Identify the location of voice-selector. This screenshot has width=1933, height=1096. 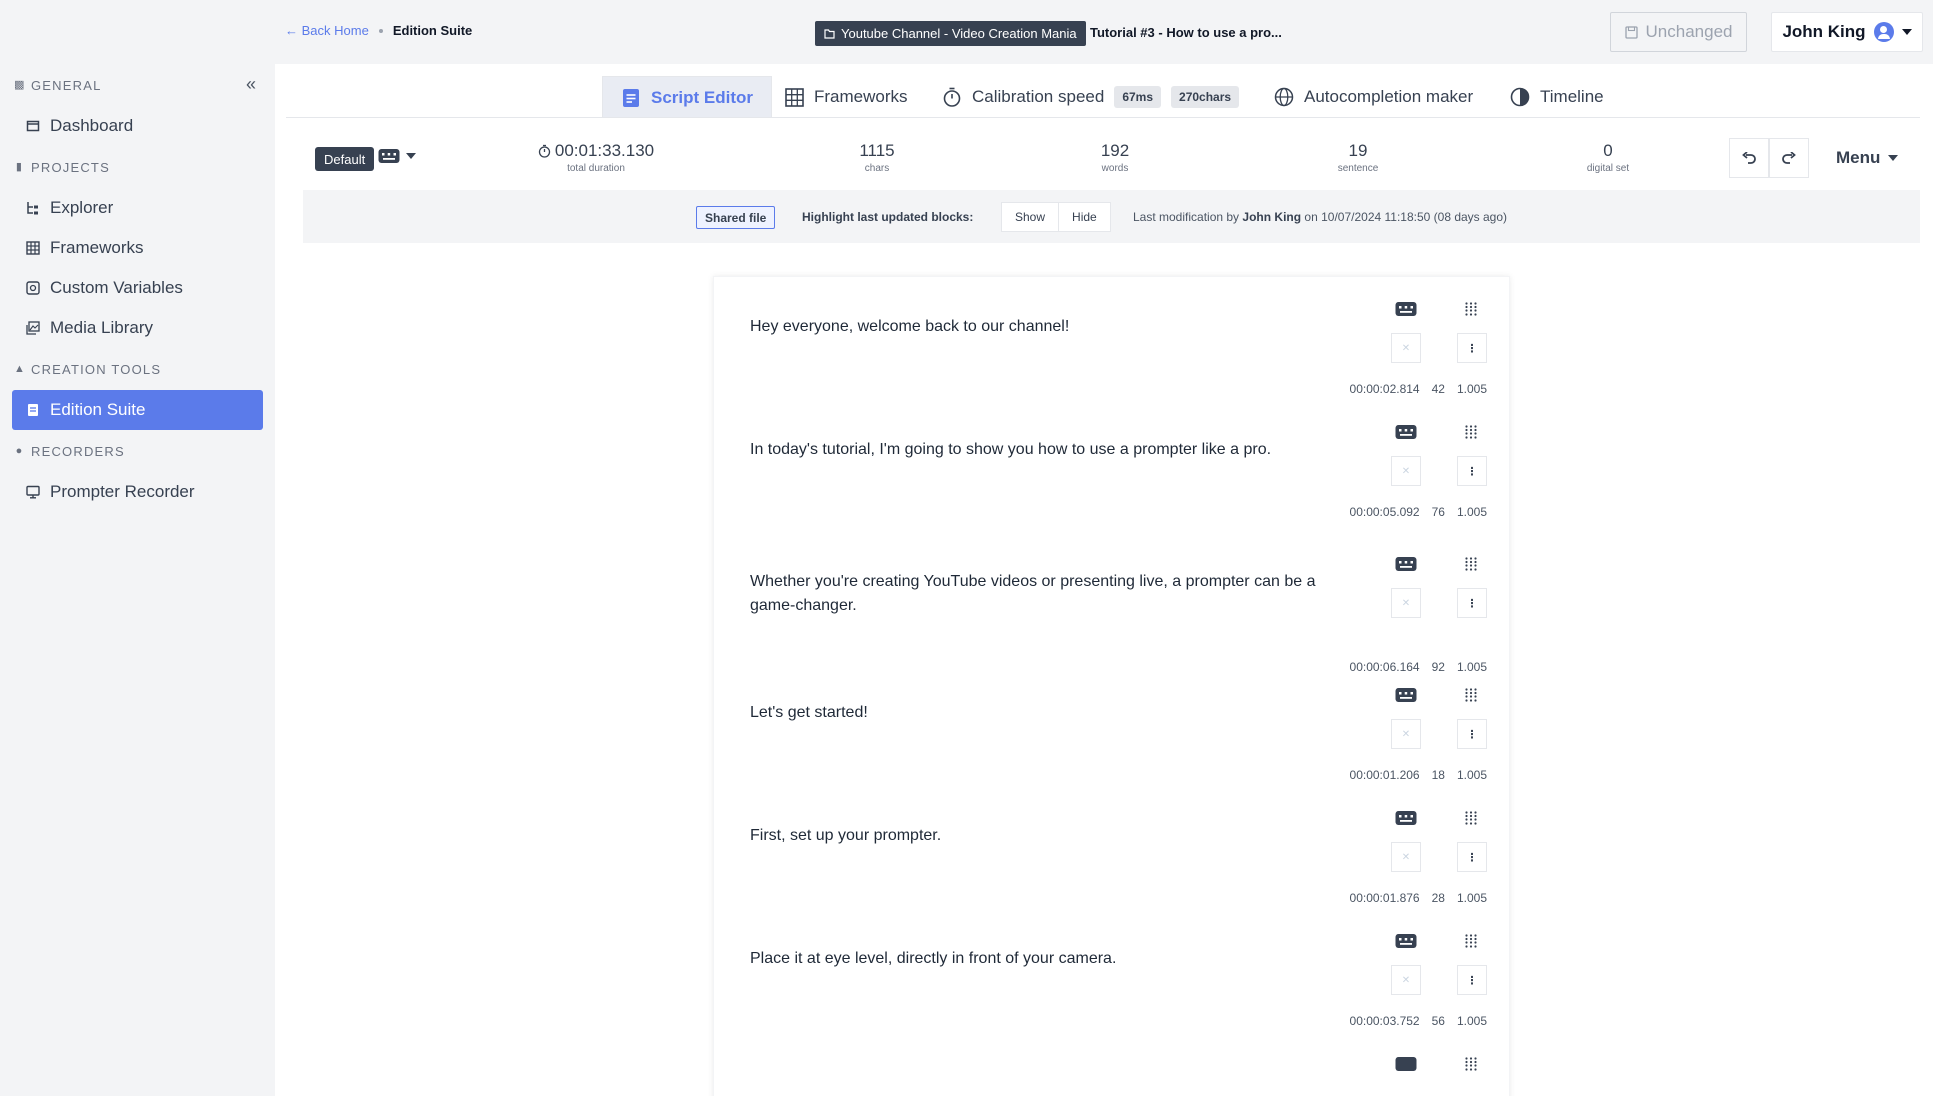
(397, 156).